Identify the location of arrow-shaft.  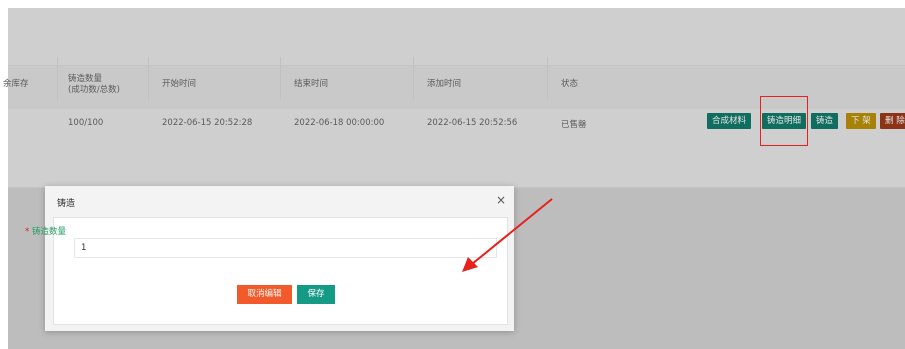
(512, 231).